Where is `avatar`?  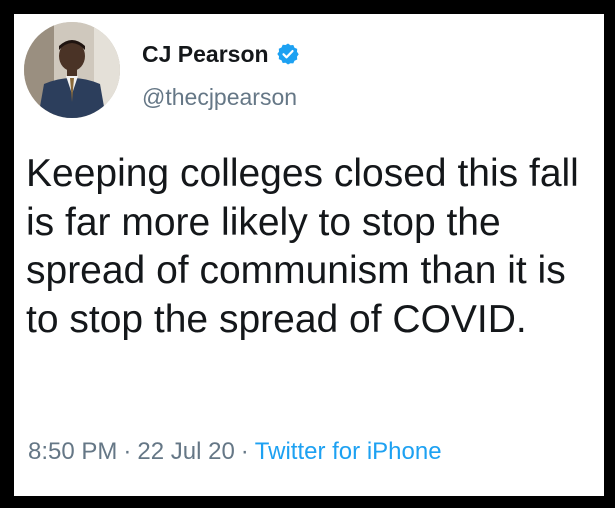
avatar is located at coordinates (72, 70).